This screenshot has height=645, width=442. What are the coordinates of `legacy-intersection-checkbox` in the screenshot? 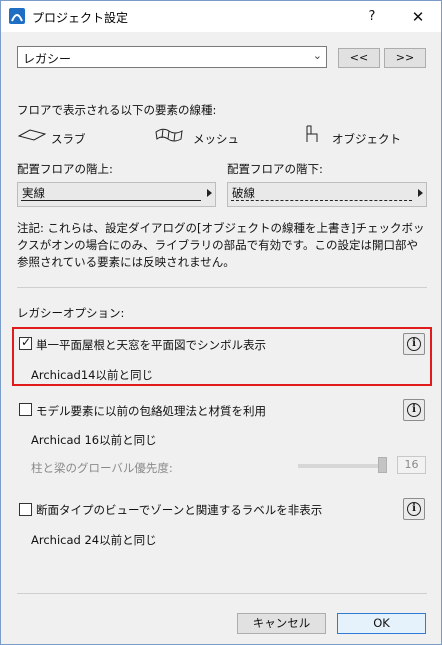 It's located at (25, 409).